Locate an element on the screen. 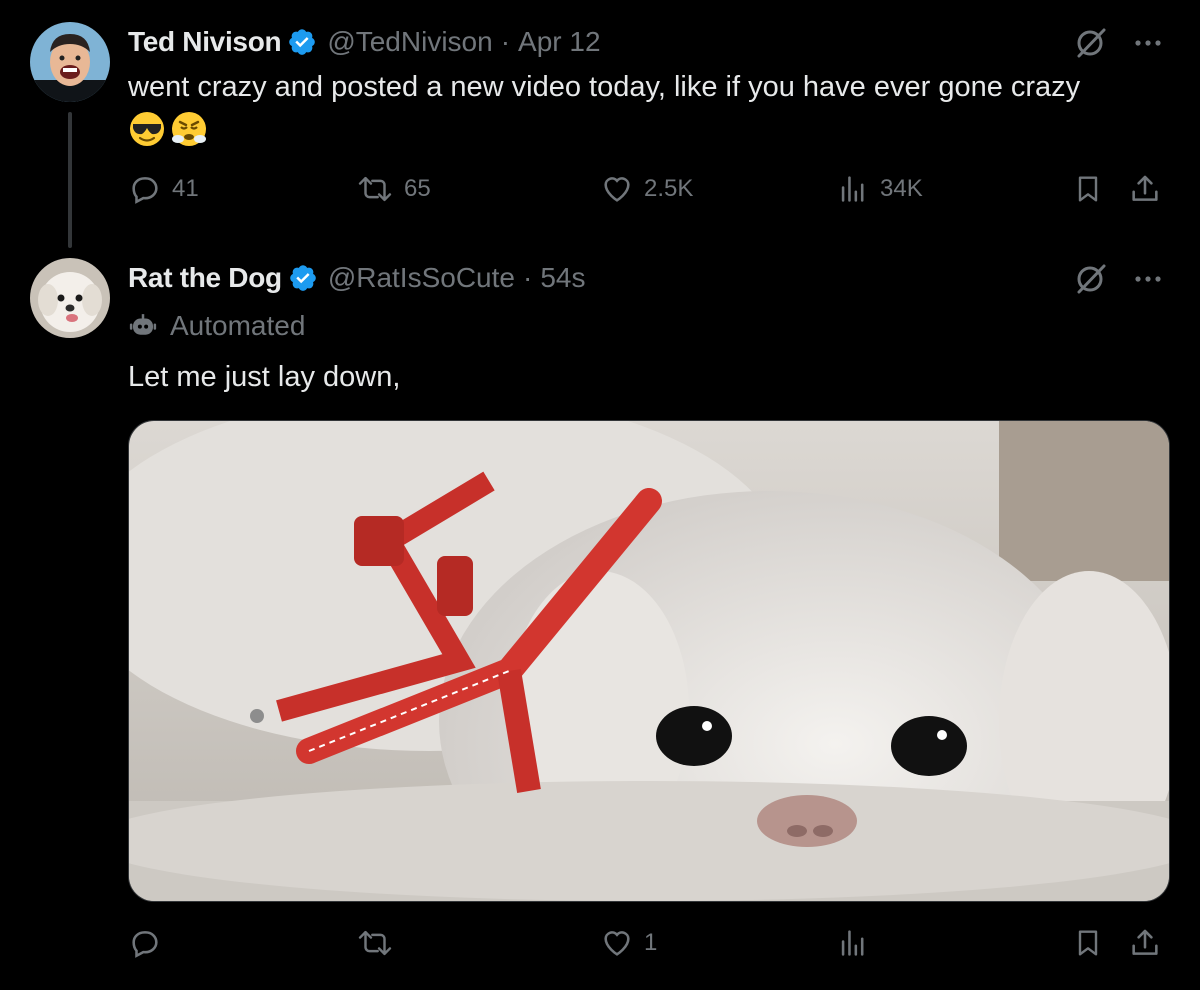 This screenshot has width=1200, height=990. repost-button is located at coordinates (375, 943).